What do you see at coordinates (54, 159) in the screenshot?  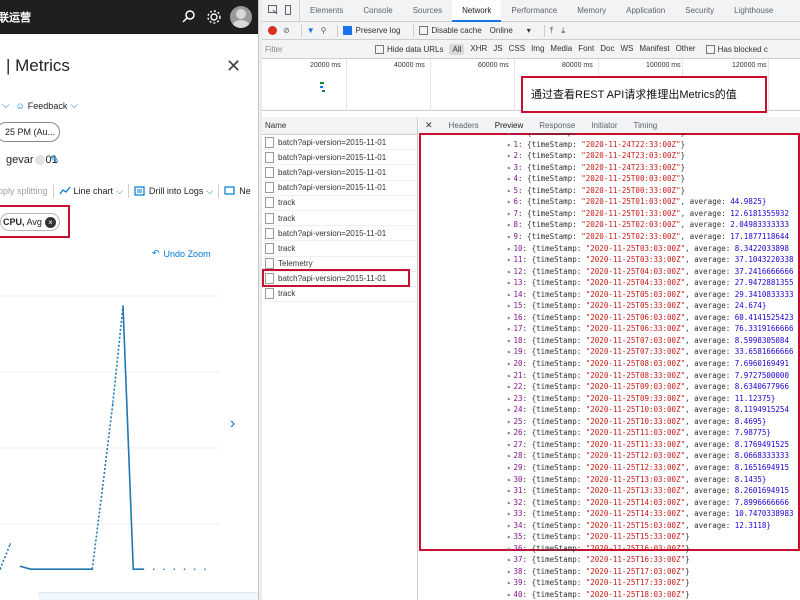 I see `edit-pencil-icon: ✎` at bounding box center [54, 159].